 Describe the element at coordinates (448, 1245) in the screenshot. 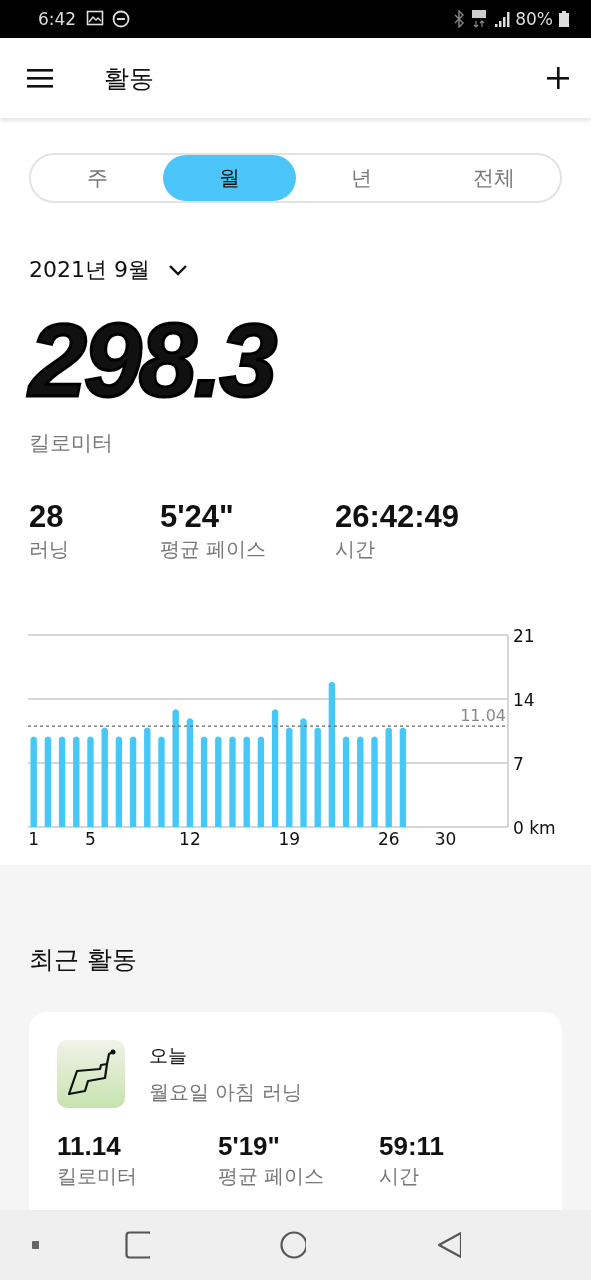

I see `back-icon` at that location.